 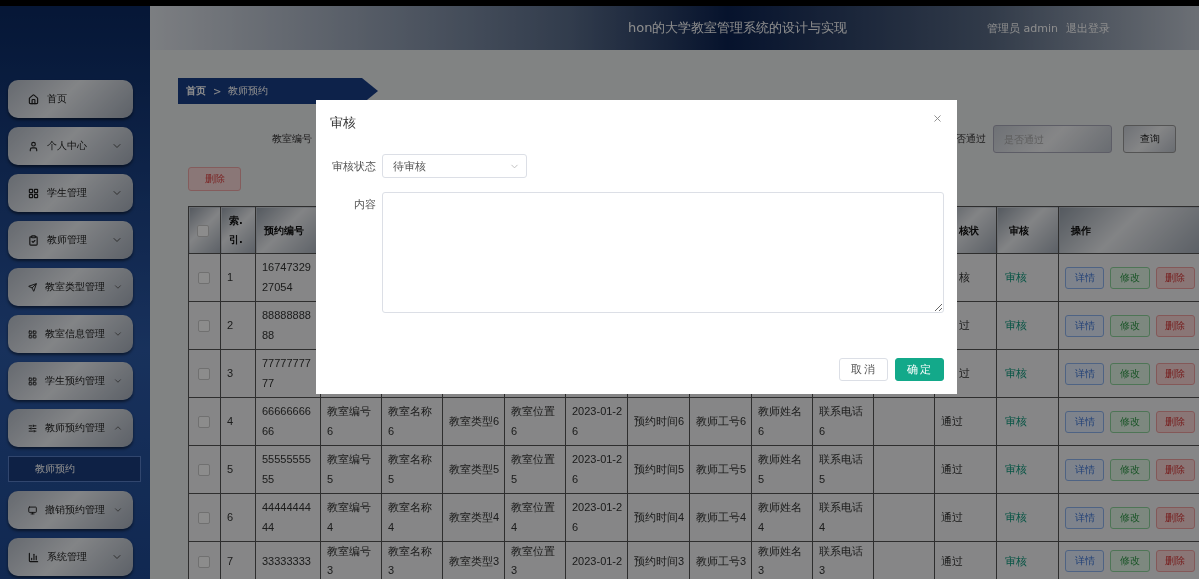 I want to click on table-cell: 教师工号5, so click(x=720, y=469).